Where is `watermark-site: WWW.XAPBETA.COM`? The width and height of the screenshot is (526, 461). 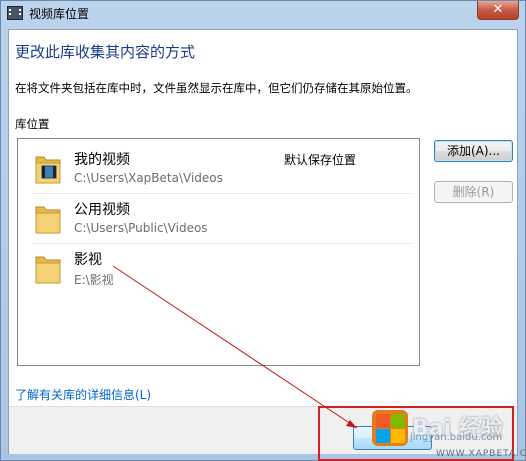
watermark-site: WWW.XAPBETA.COM is located at coordinates (481, 454).